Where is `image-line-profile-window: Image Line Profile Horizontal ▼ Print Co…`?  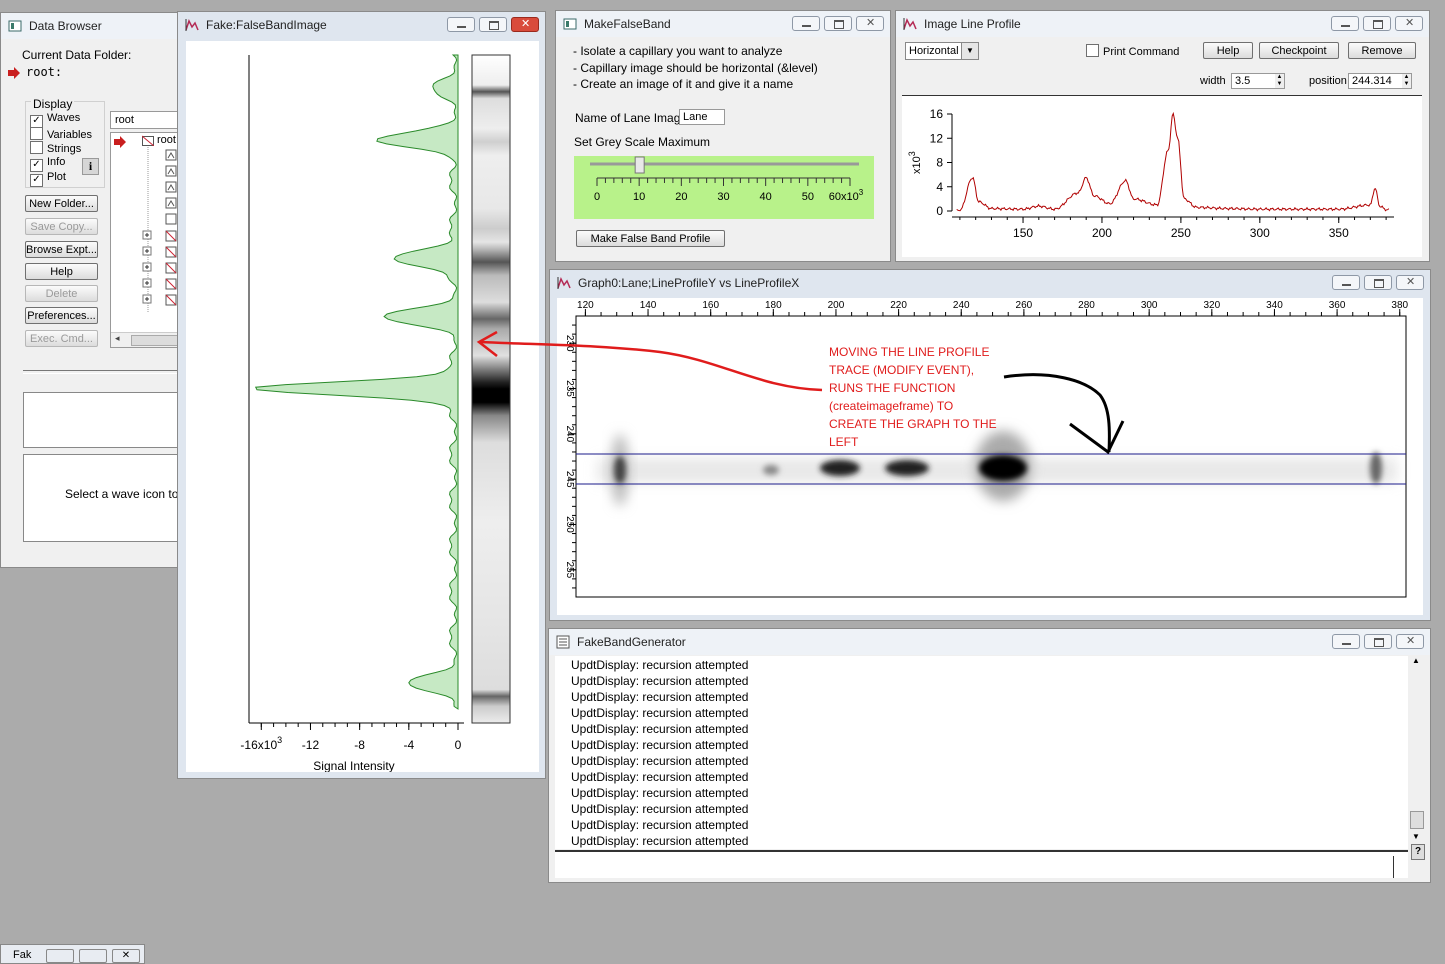 image-line-profile-window: Image Line Profile Horizontal ▼ Print Co… is located at coordinates (1162, 136).